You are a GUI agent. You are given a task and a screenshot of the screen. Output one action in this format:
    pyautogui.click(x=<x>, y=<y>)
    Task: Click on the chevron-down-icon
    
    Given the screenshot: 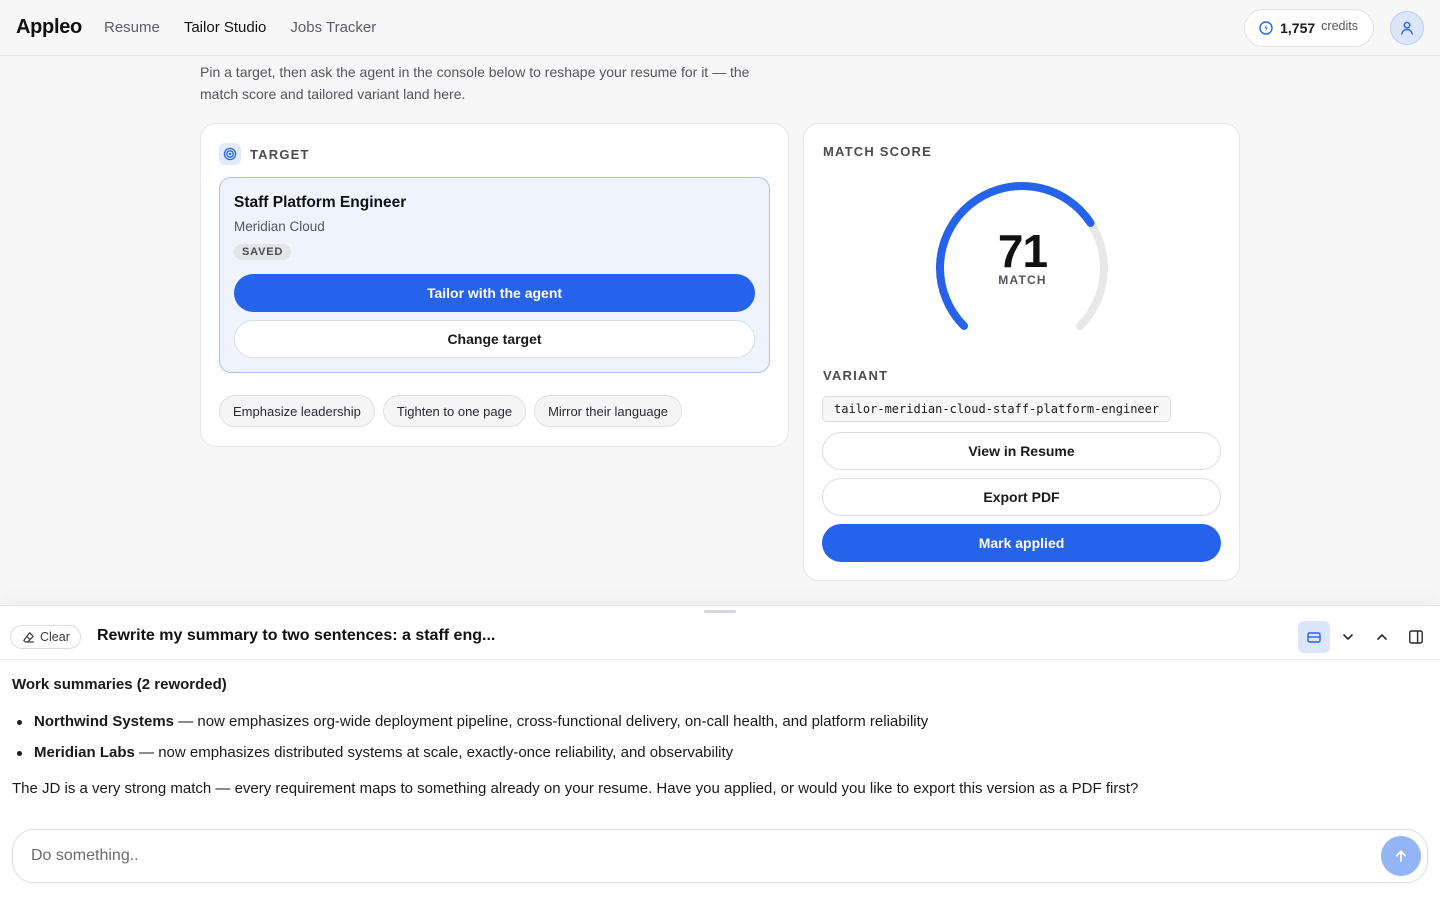 What is the action you would take?
    pyautogui.click(x=1348, y=637)
    